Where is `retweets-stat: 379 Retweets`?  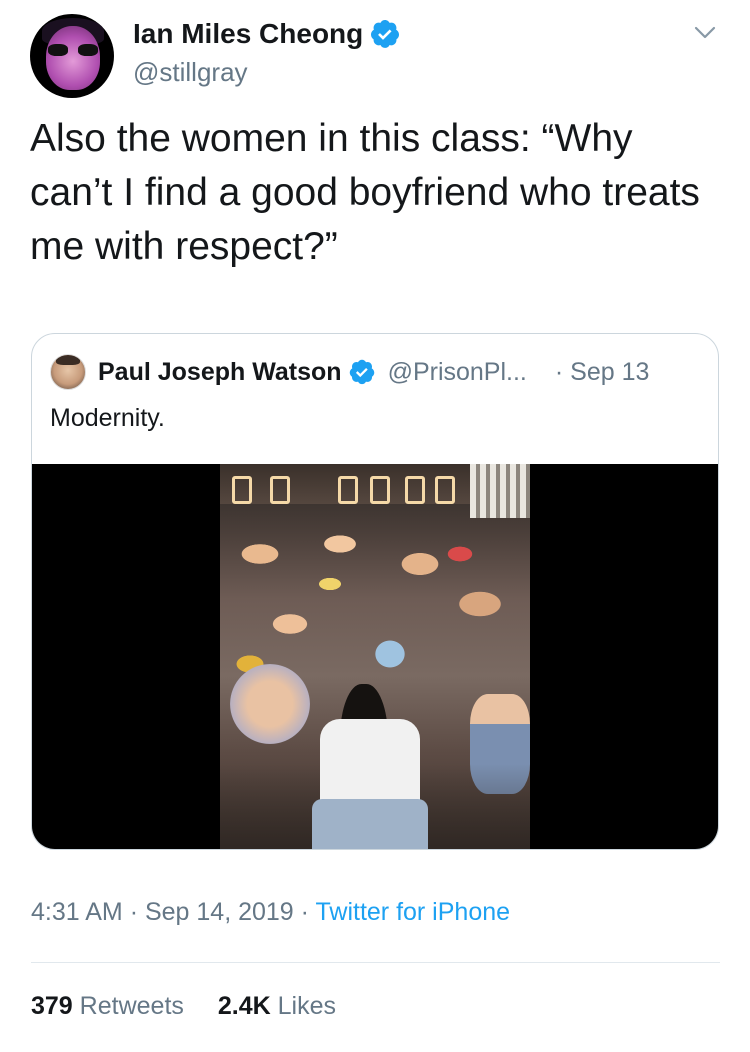
retweets-stat: 379 Retweets is located at coordinates (107, 1006).